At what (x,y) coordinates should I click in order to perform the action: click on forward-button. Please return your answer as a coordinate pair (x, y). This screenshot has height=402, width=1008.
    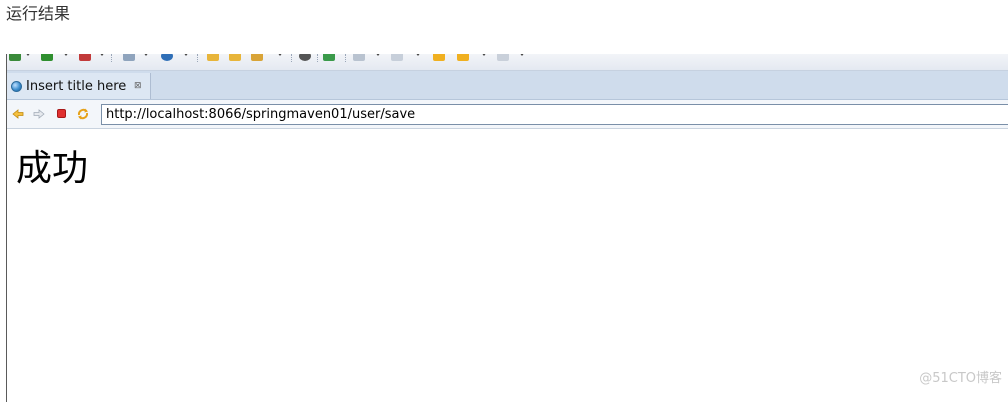
    Looking at the image, I should click on (39, 114).